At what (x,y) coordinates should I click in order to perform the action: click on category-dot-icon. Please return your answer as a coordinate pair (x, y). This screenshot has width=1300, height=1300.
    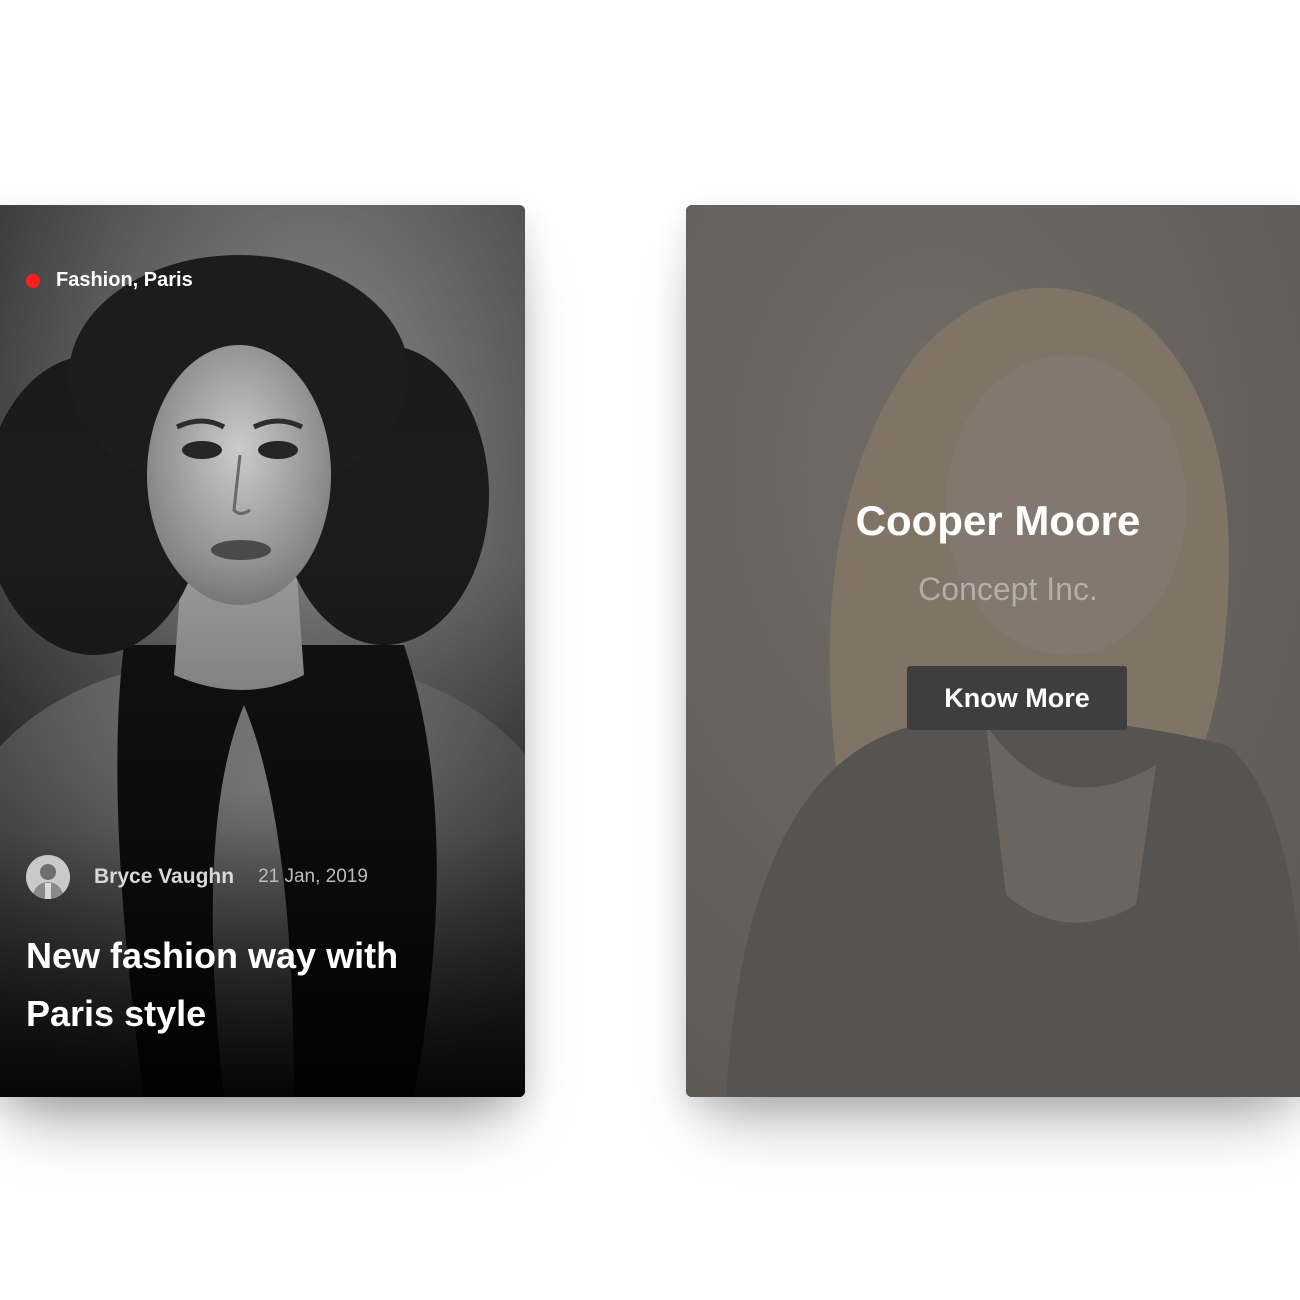
    Looking at the image, I should click on (33, 280).